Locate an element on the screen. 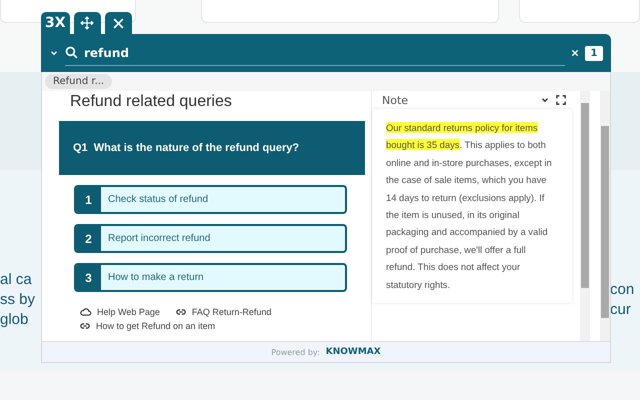 This screenshot has width=640, height=400. powered-by-label: Powered by: is located at coordinates (295, 352).